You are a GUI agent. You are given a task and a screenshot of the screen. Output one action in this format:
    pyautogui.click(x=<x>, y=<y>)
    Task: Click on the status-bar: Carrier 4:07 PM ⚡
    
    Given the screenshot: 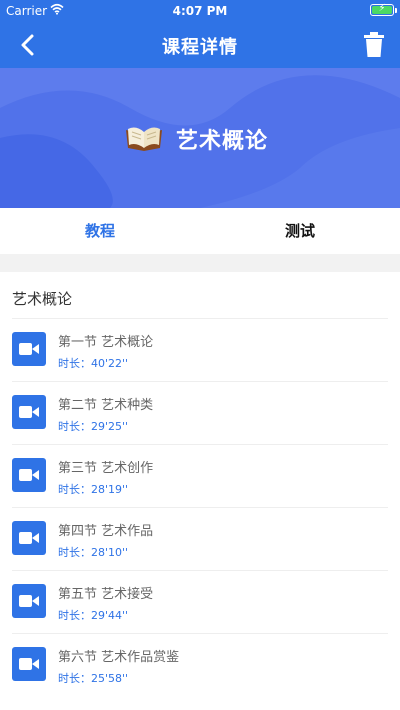 What is the action you would take?
    pyautogui.click(x=200, y=11)
    